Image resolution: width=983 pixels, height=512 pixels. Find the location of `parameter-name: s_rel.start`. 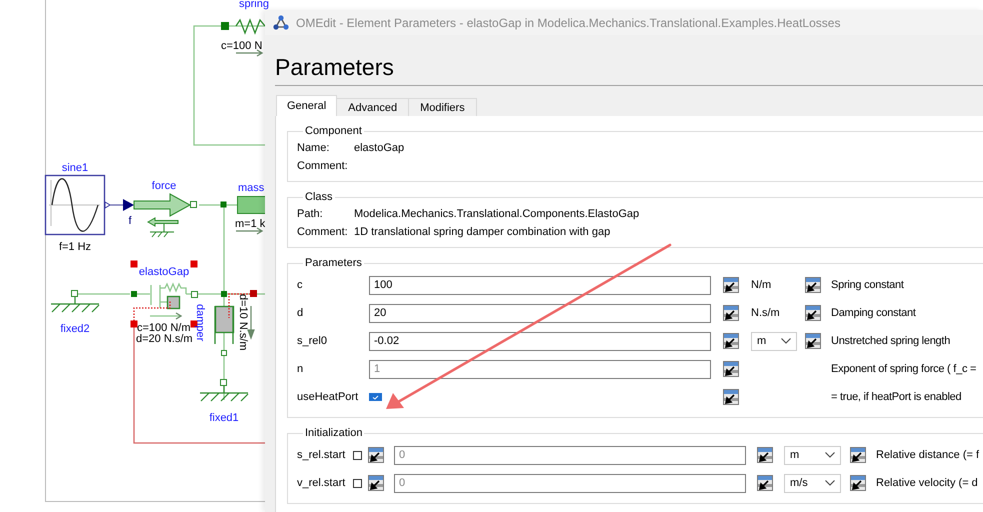

parameter-name: s_rel.start is located at coordinates (321, 455).